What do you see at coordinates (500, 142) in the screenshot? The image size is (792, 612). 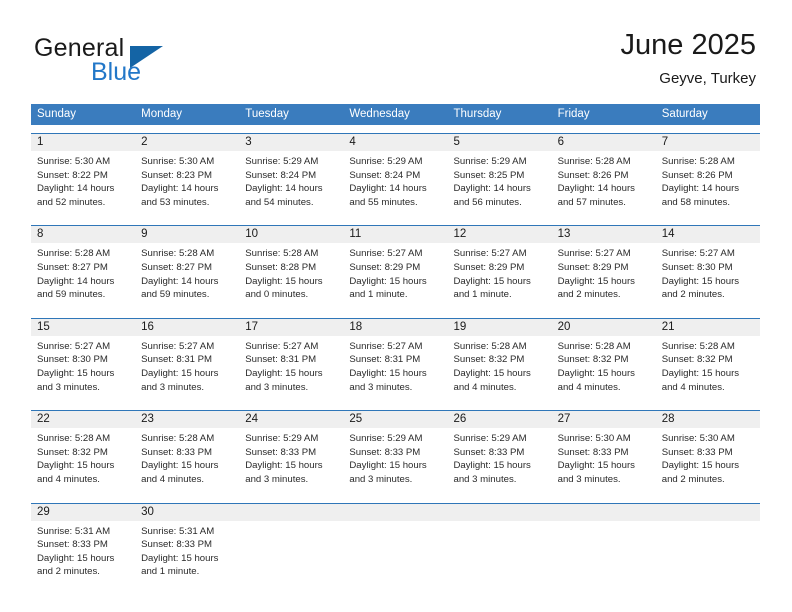 I see `day-number: 5` at bounding box center [500, 142].